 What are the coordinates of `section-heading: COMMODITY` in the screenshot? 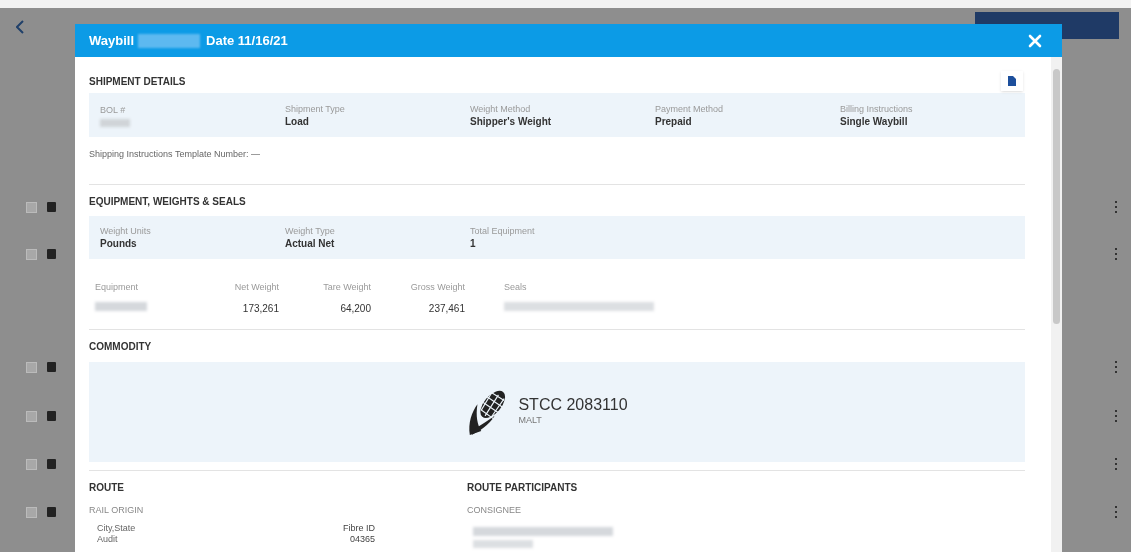 It's located at (121, 346).